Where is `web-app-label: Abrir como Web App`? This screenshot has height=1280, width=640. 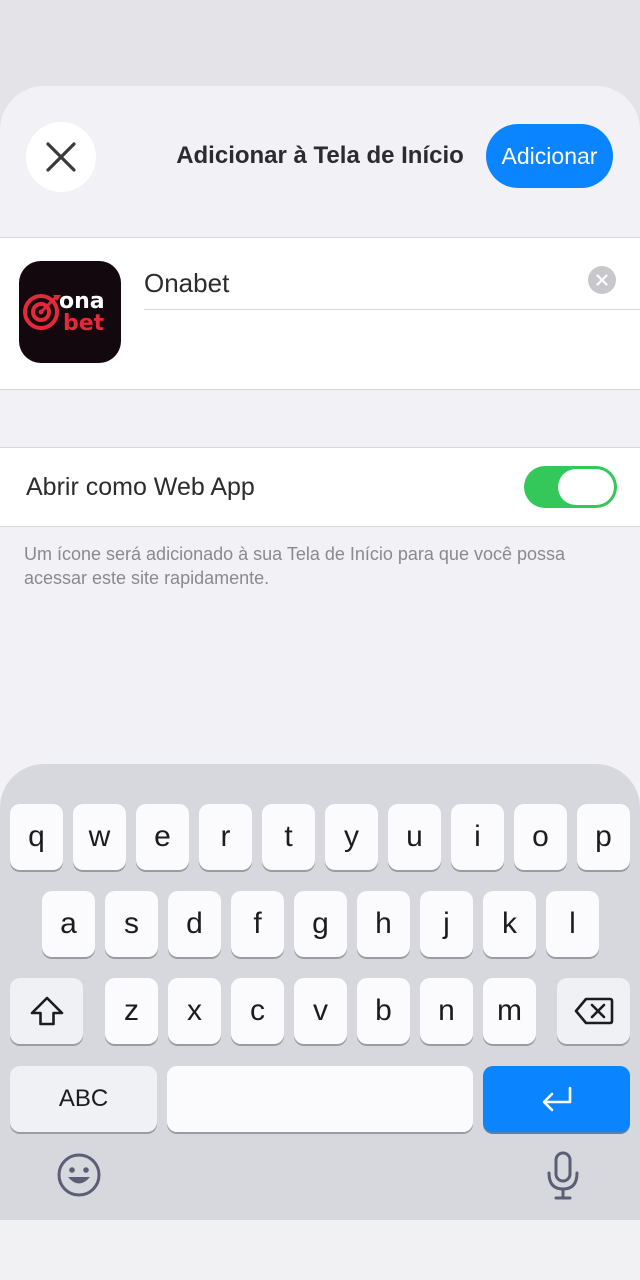 web-app-label: Abrir como Web App is located at coordinates (140, 487).